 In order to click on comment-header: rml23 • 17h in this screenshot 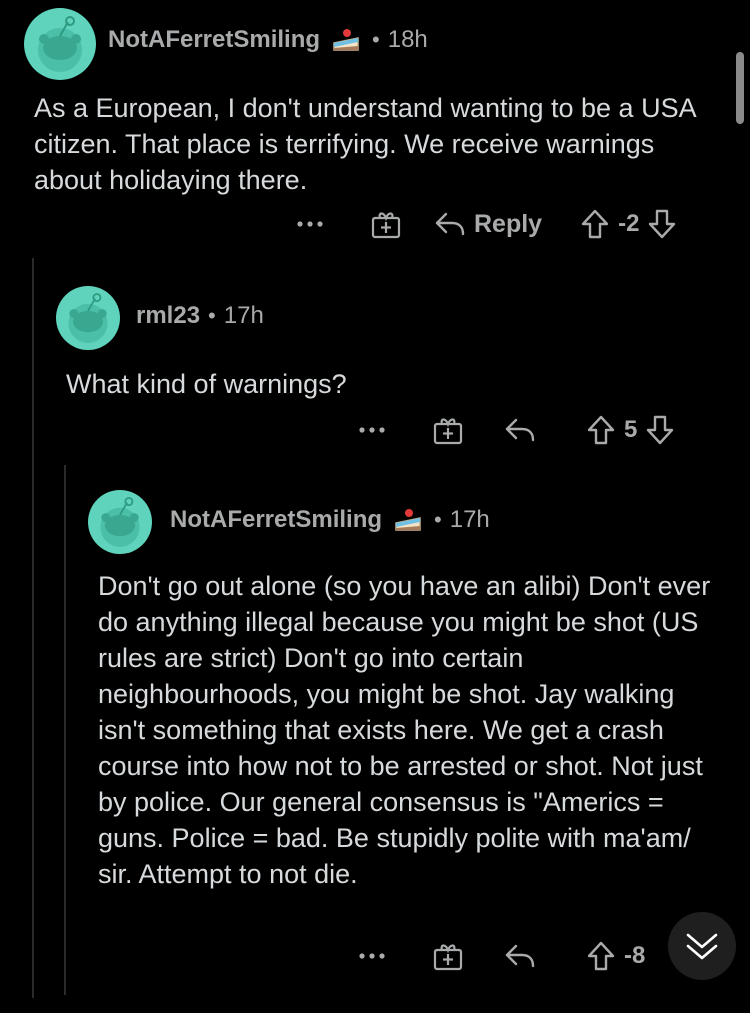, I will do `click(200, 316)`.